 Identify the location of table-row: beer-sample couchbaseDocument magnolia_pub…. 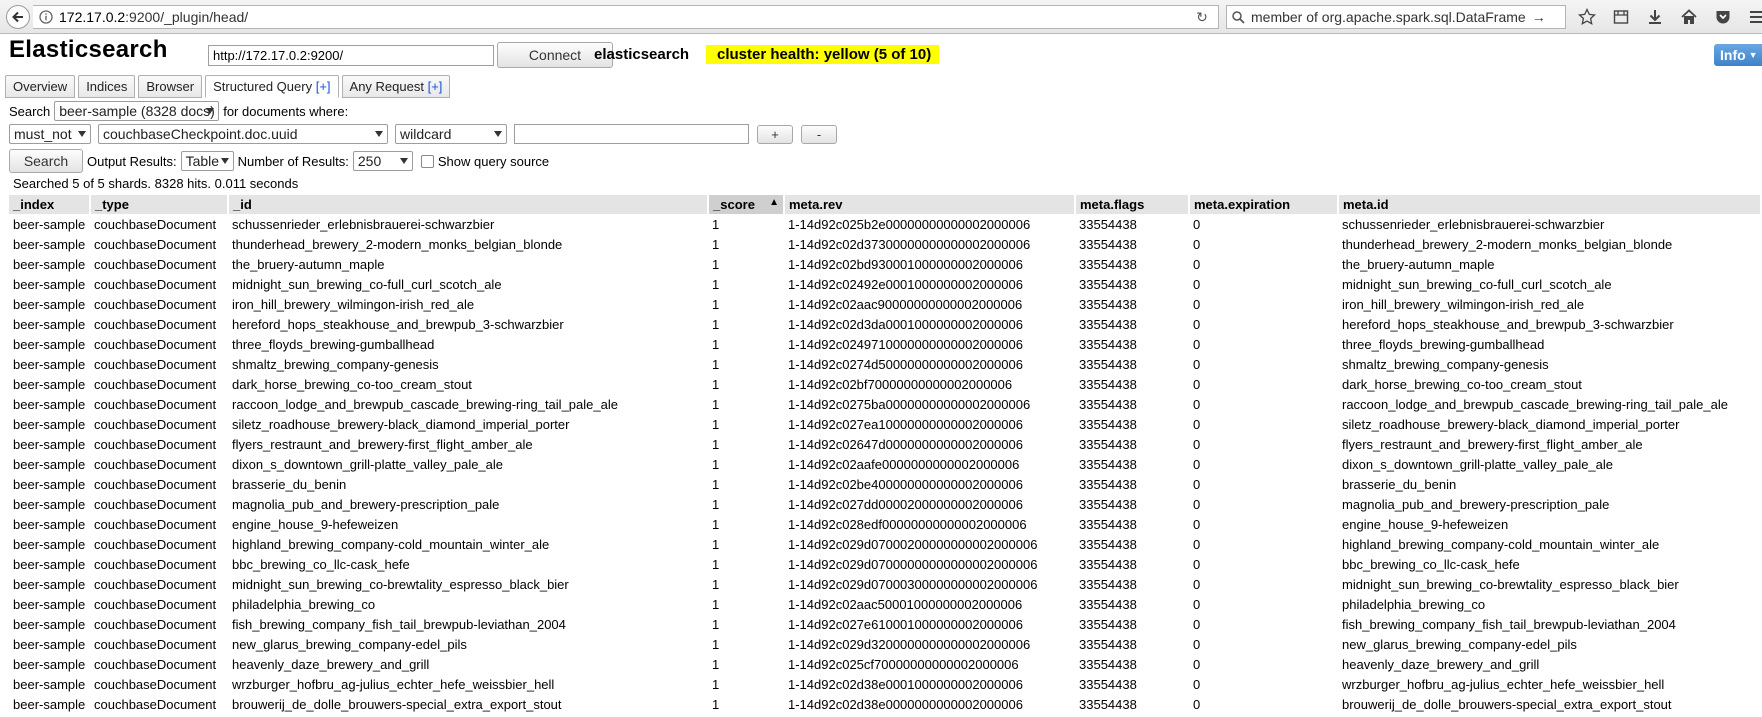
(885, 504).